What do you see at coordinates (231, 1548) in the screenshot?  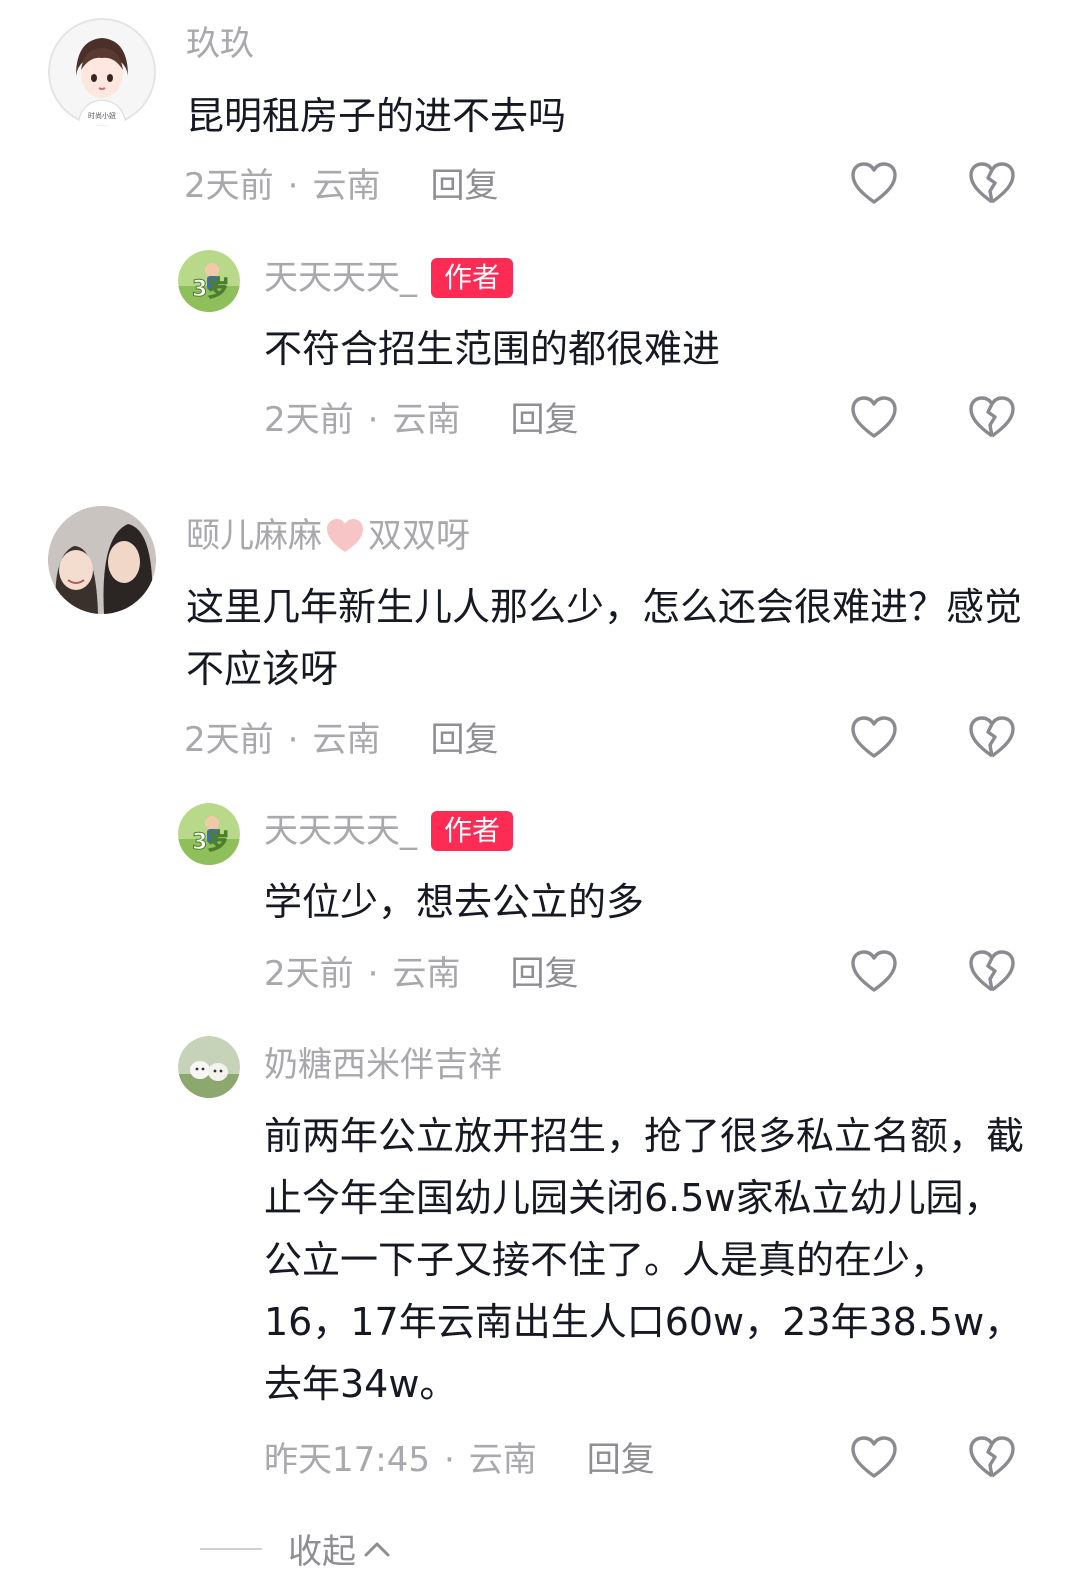 I see `collapse-divider` at bounding box center [231, 1548].